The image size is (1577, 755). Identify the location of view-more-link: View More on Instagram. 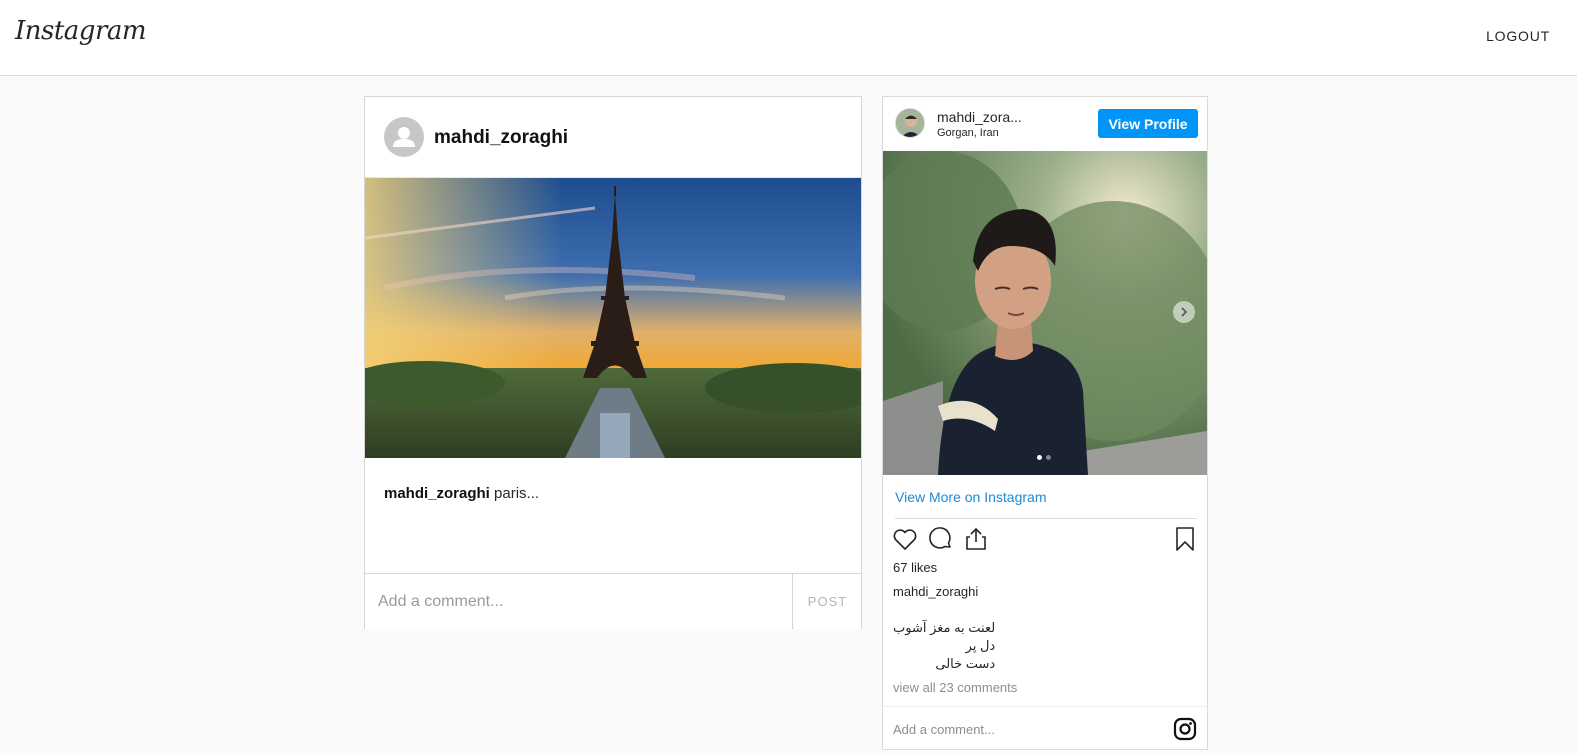
(970, 497).